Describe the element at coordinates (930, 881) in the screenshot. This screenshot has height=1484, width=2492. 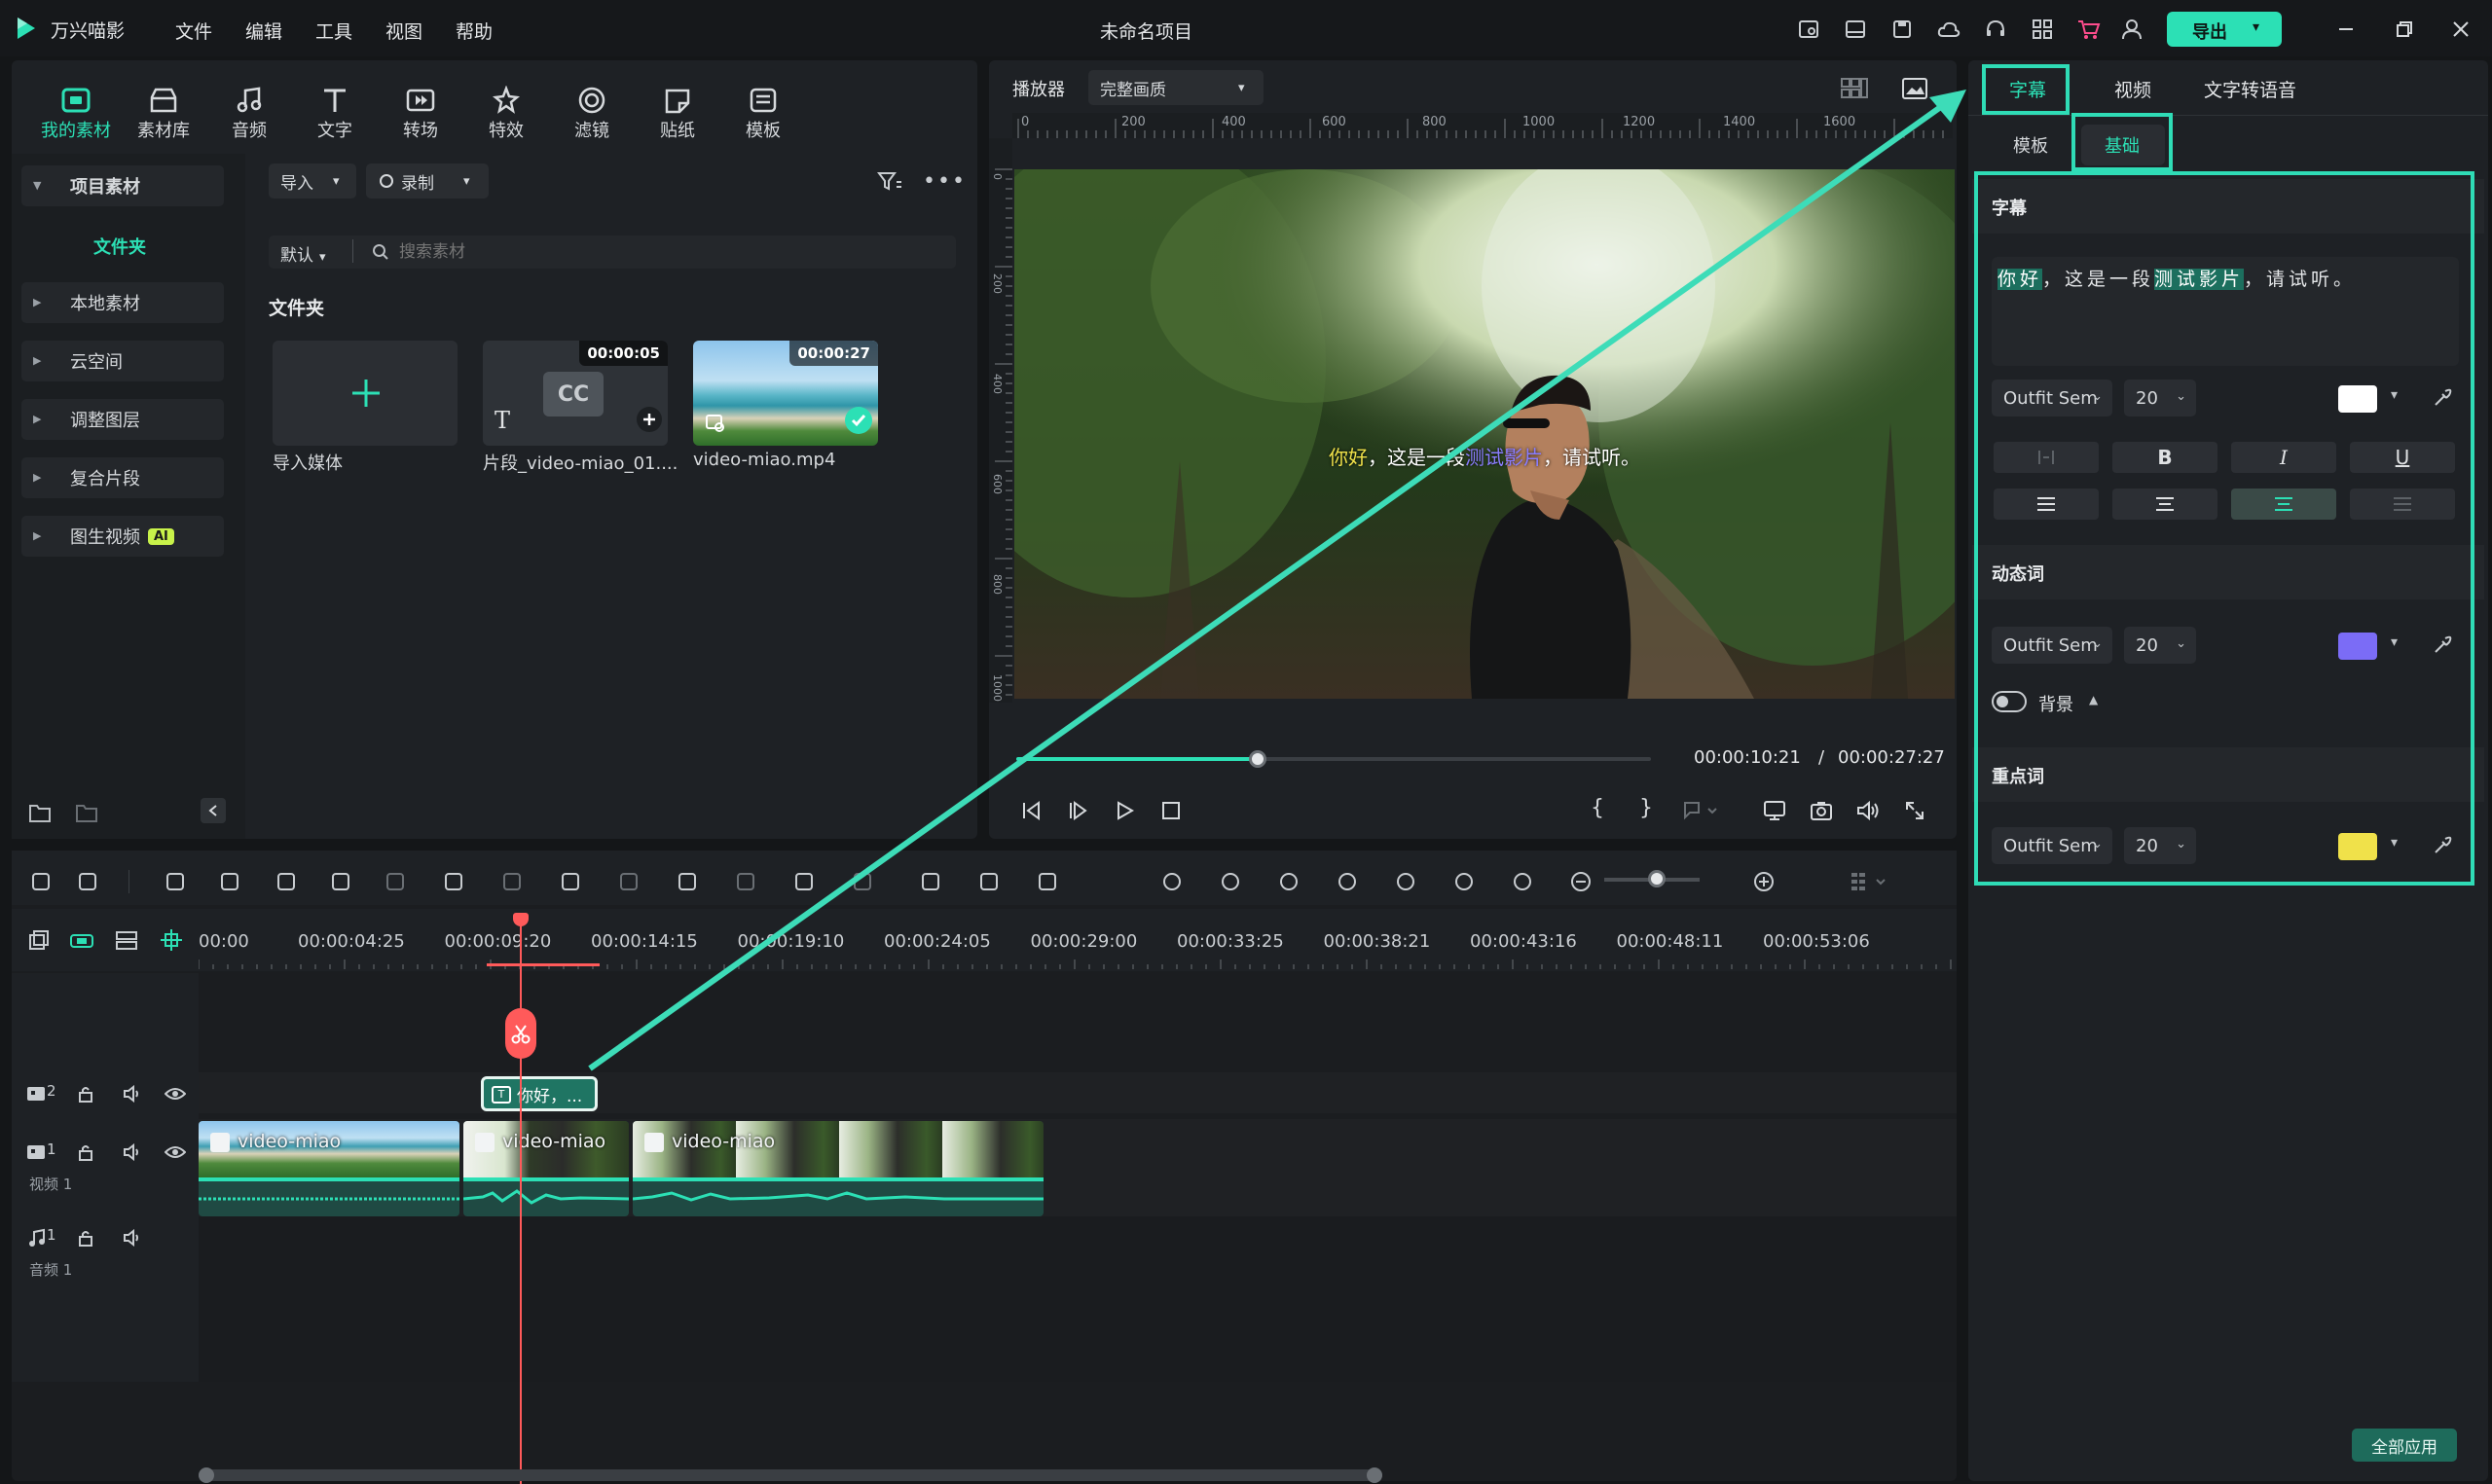
I see `keyframe-icon` at that location.